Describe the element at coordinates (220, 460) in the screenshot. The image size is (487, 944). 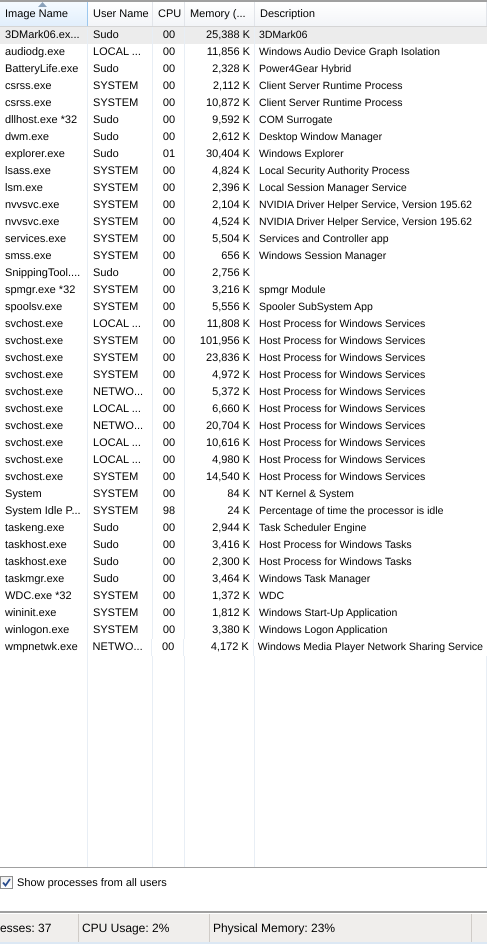
I see `memory-cell: 4,980 K` at that location.